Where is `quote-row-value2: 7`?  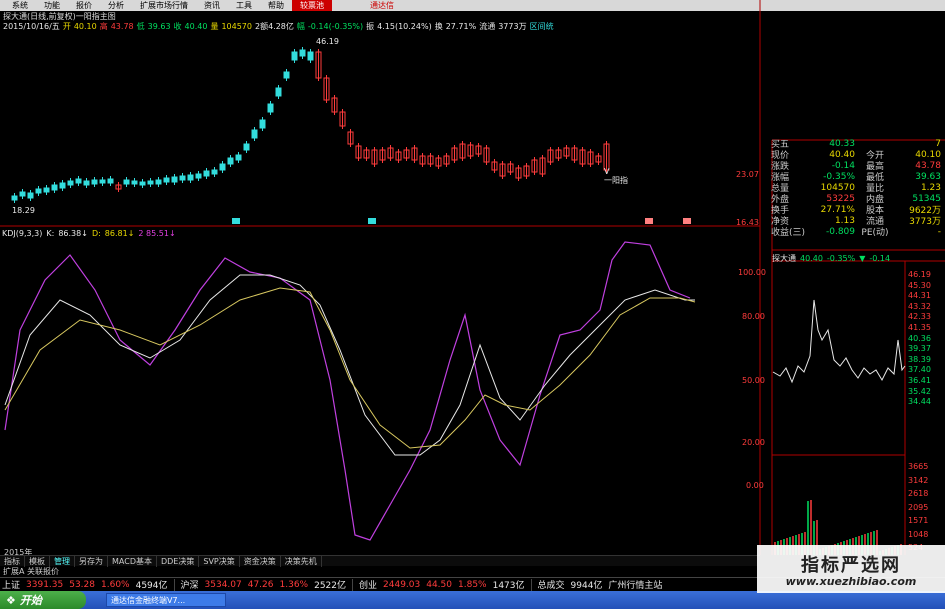
quote-row-value2: 7 is located at coordinates (938, 143).